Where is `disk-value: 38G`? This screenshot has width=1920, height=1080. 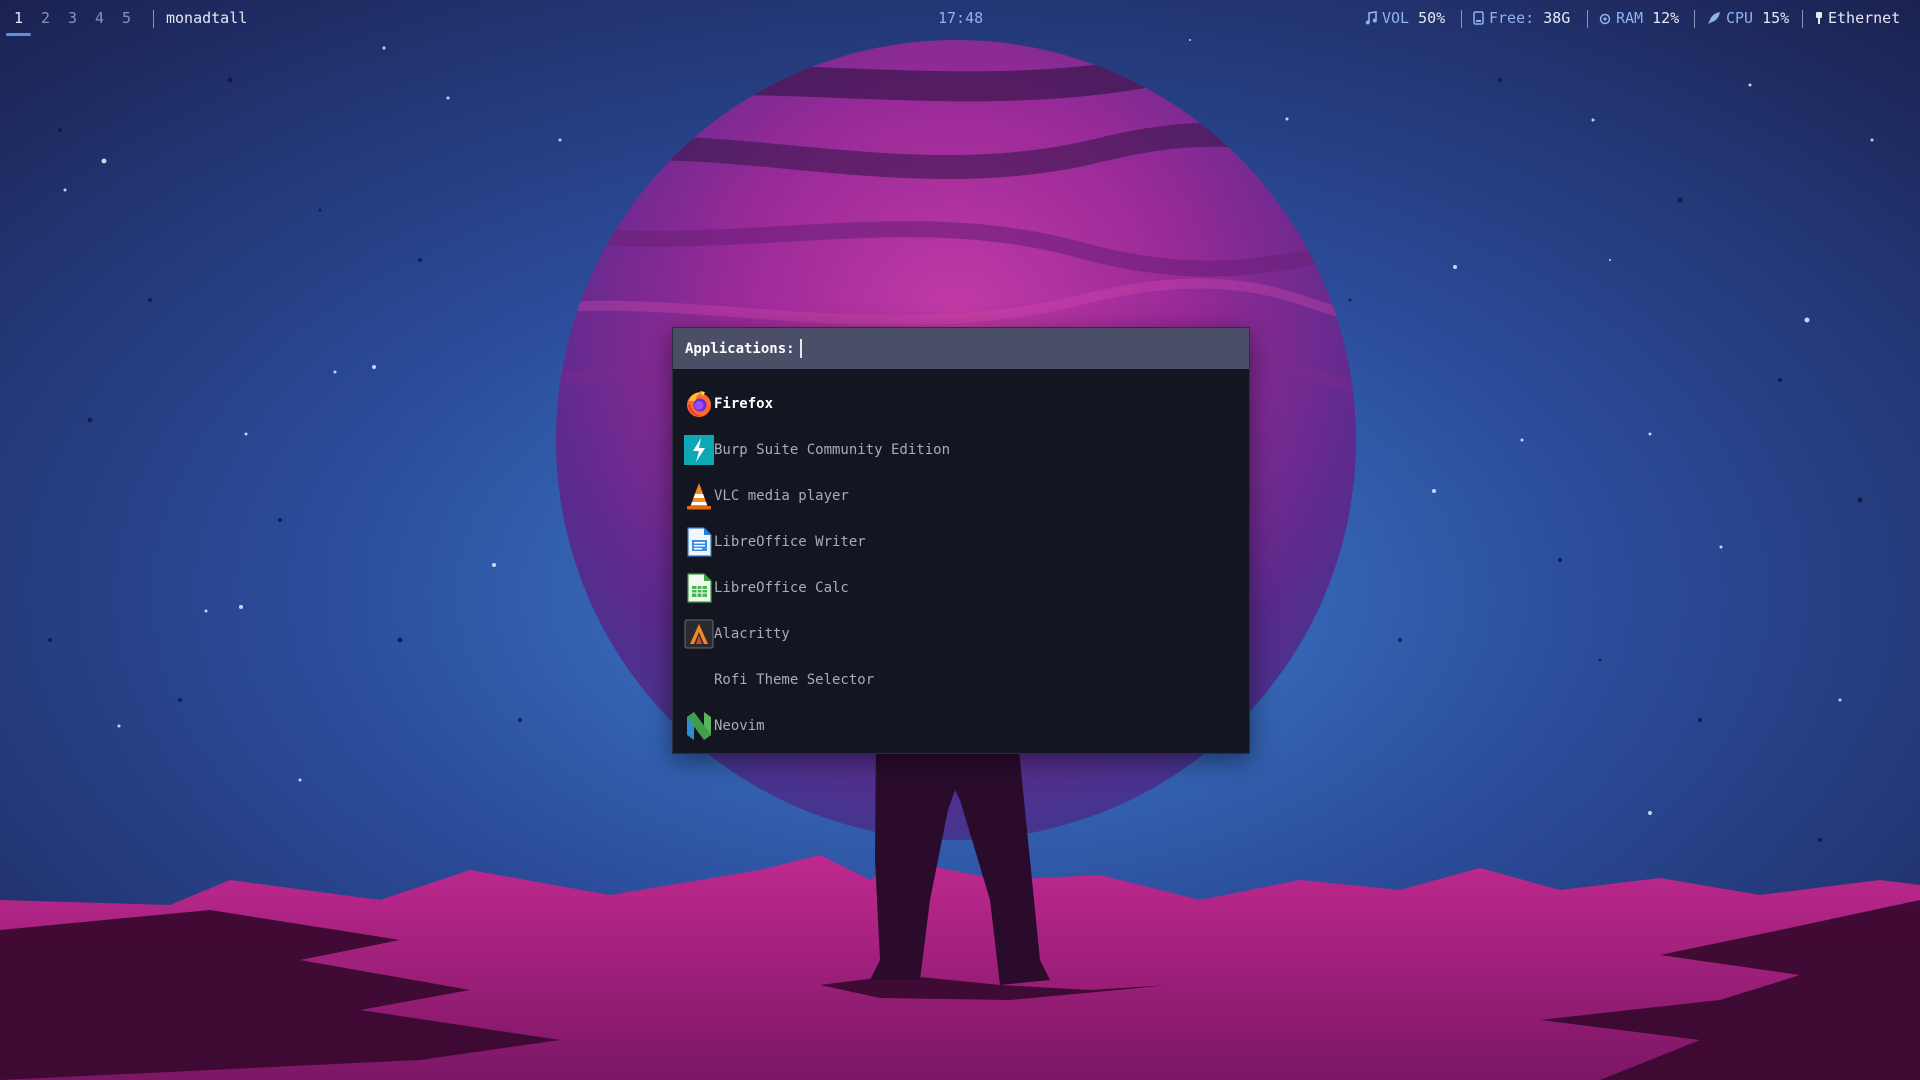
disk-value: 38G is located at coordinates (1557, 18).